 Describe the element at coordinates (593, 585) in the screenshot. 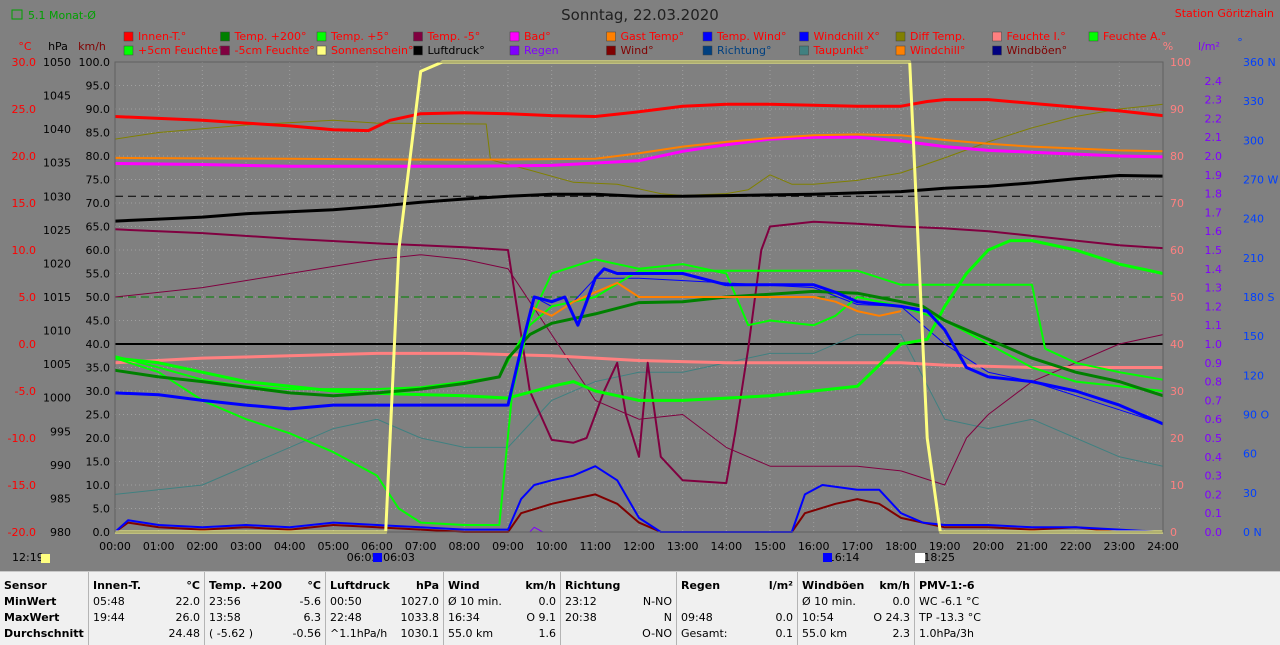

I see `column-title: Richtung` at that location.